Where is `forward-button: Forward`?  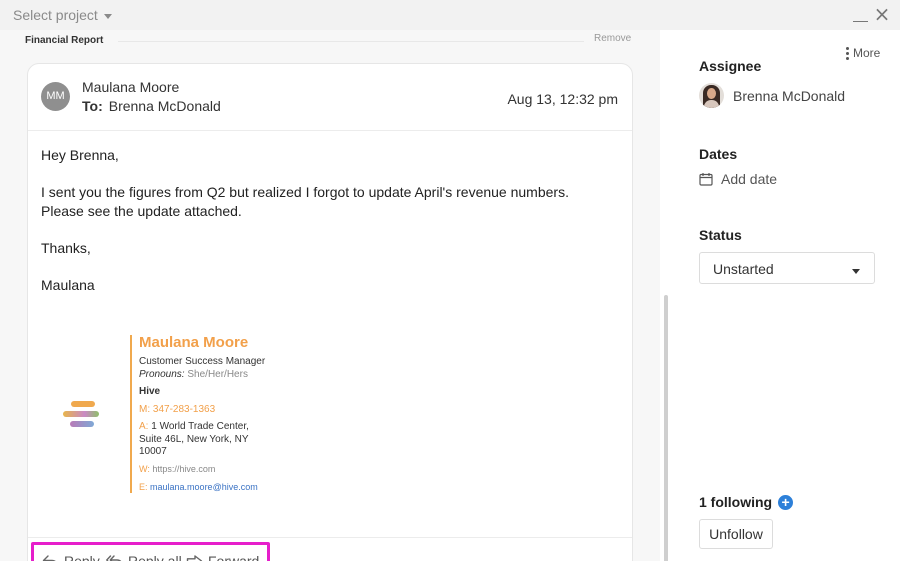
forward-button: Forward is located at coordinates (222, 557).